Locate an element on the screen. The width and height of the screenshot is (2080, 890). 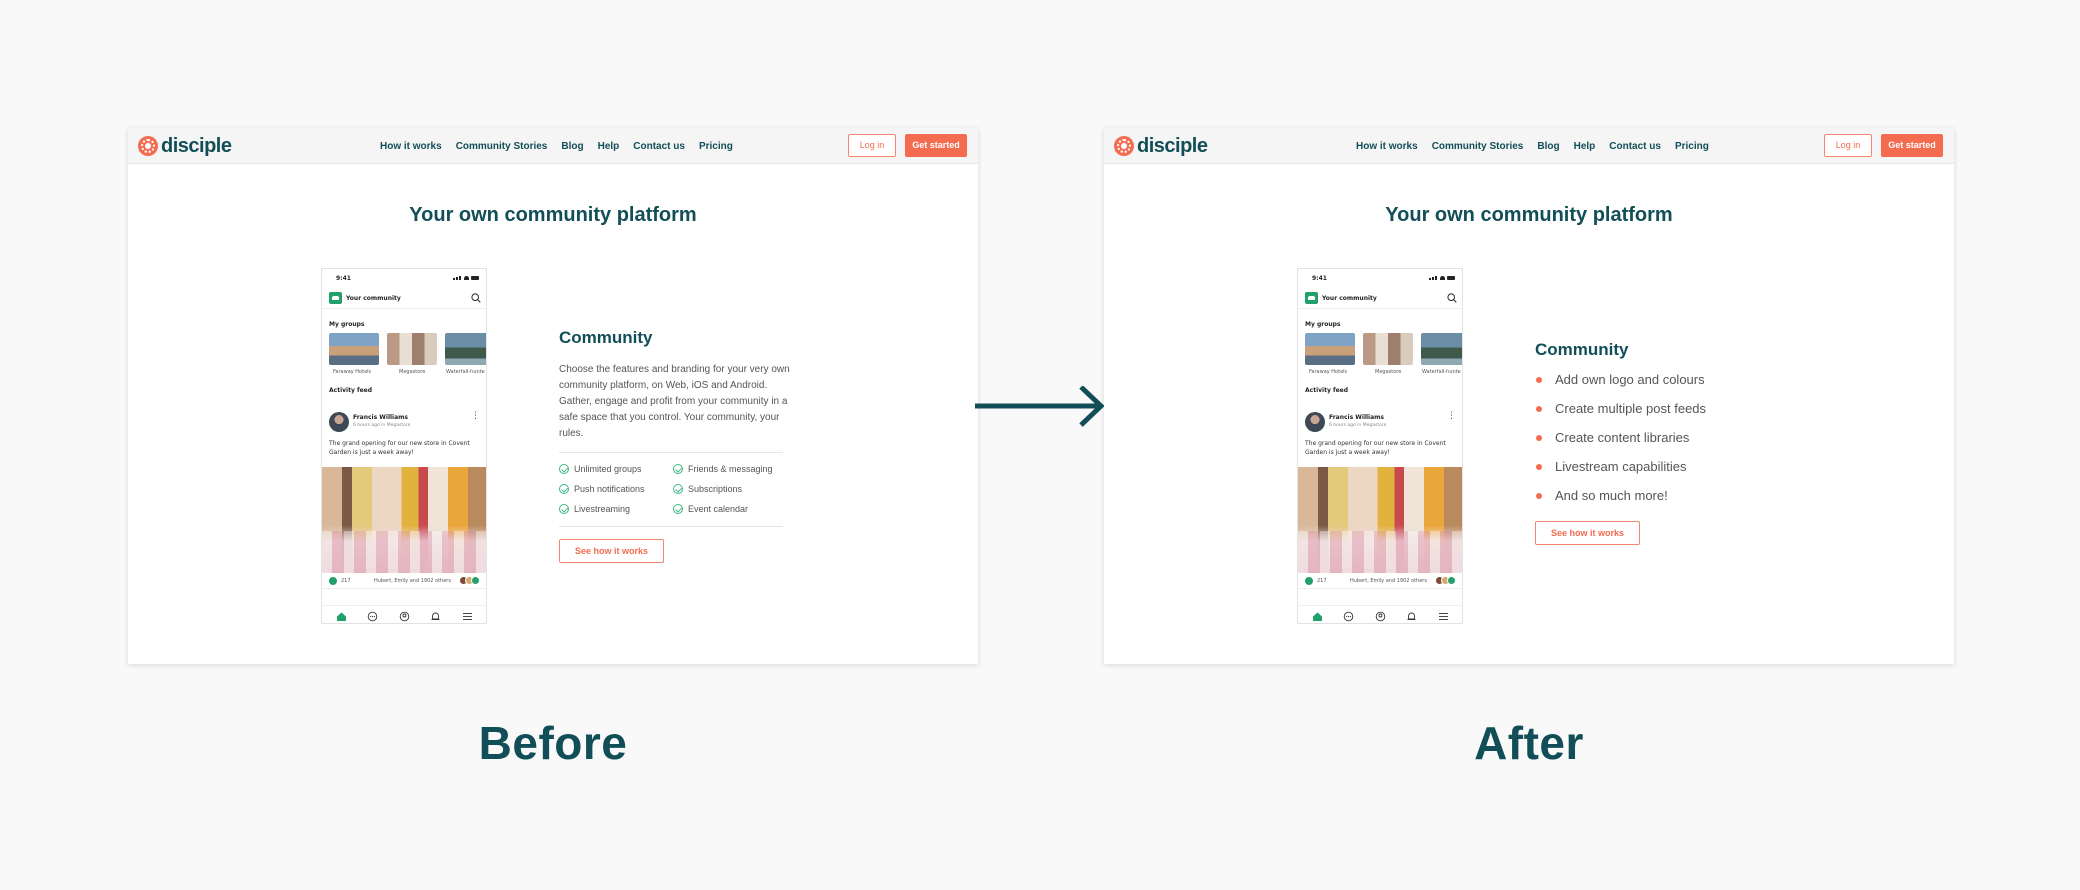
post-meta: 6 hours ago in Megastore is located at coordinates (1358, 425).